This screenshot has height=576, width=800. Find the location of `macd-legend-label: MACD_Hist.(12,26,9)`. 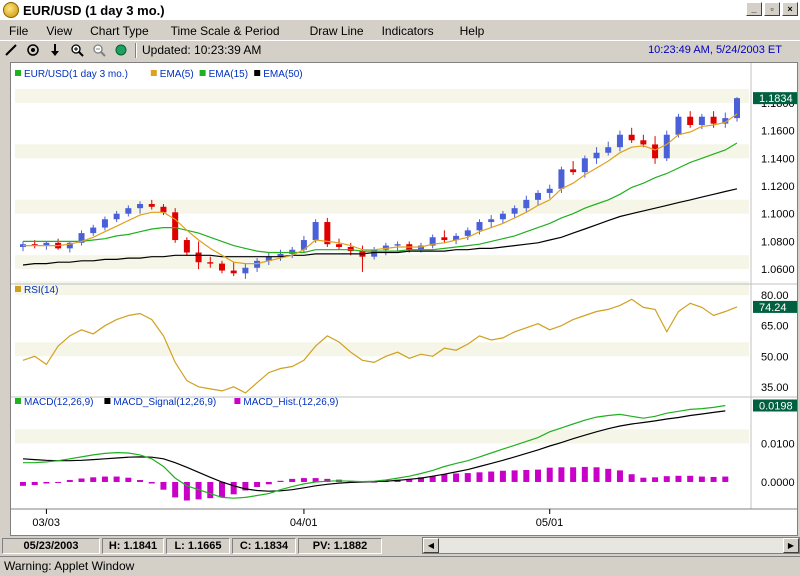

macd-legend-label: MACD_Hist.(12,26,9) is located at coordinates (290, 402).